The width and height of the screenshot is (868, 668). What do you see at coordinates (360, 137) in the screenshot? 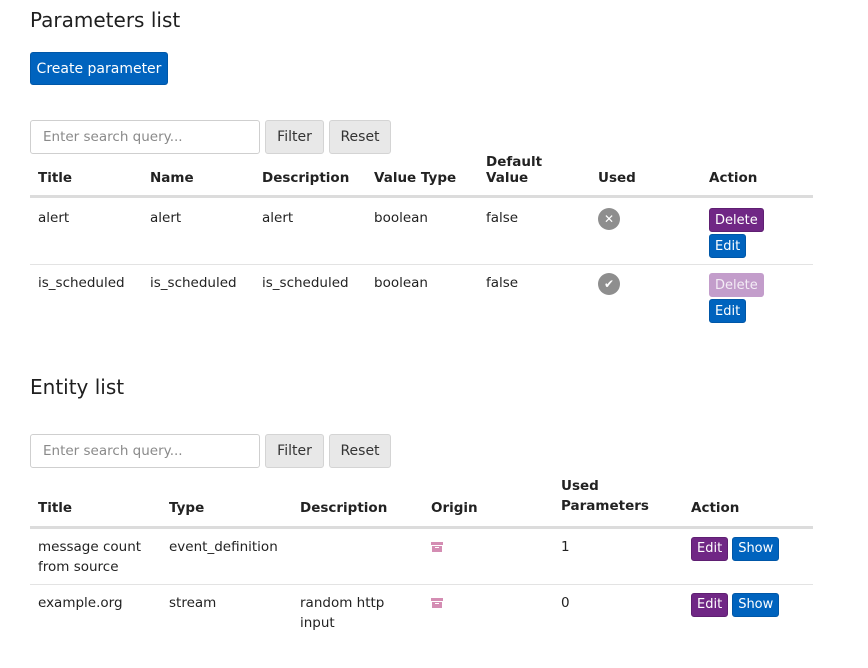
I see `parameters-reset-button: Reset` at bounding box center [360, 137].